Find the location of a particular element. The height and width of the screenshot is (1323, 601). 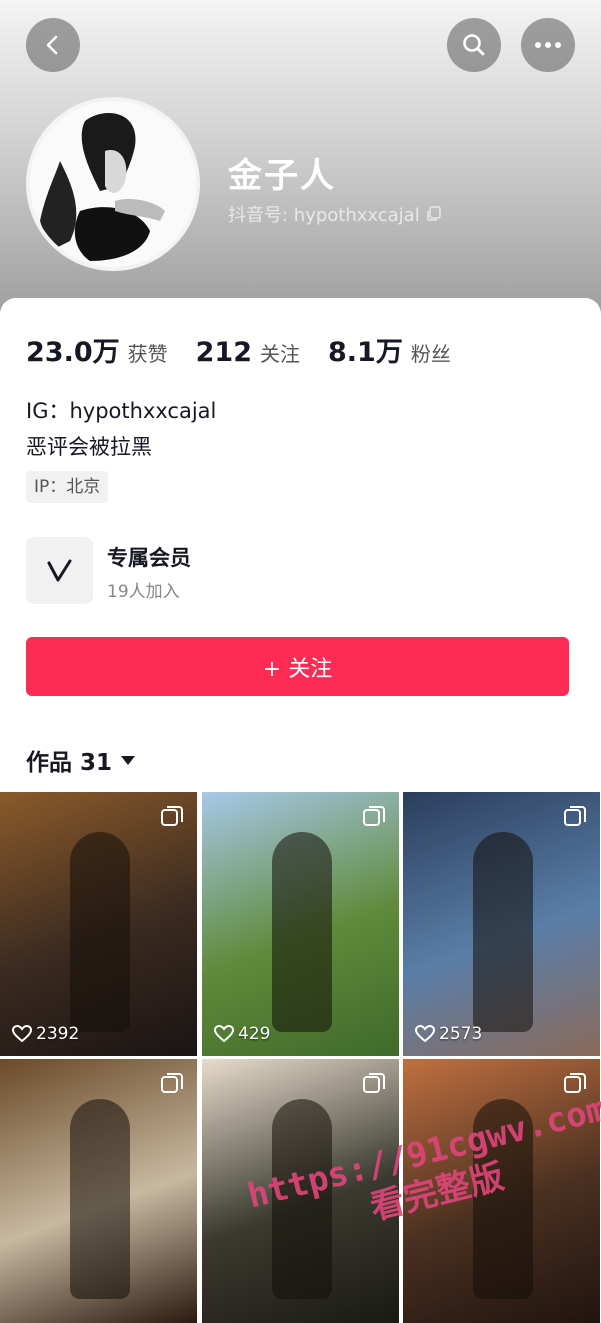

video-like-number: 429 is located at coordinates (254, 1034).